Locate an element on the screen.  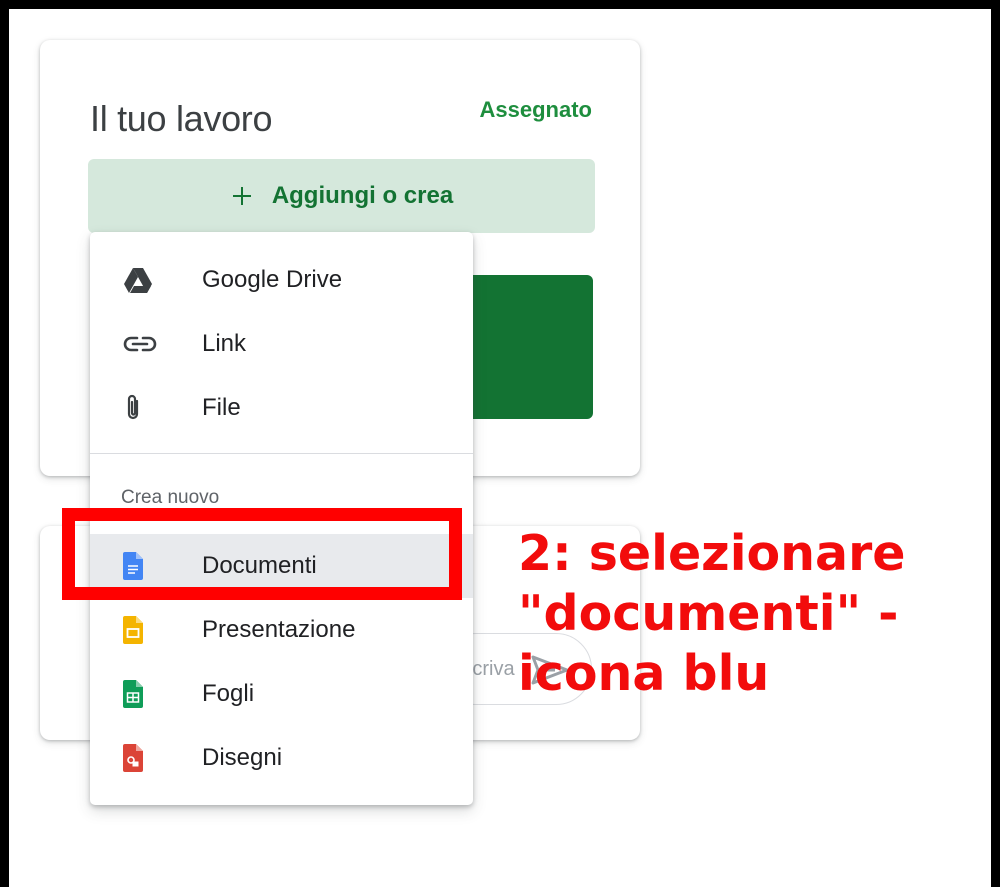
menu-item-drawings: Disegni is located at coordinates (281, 758).